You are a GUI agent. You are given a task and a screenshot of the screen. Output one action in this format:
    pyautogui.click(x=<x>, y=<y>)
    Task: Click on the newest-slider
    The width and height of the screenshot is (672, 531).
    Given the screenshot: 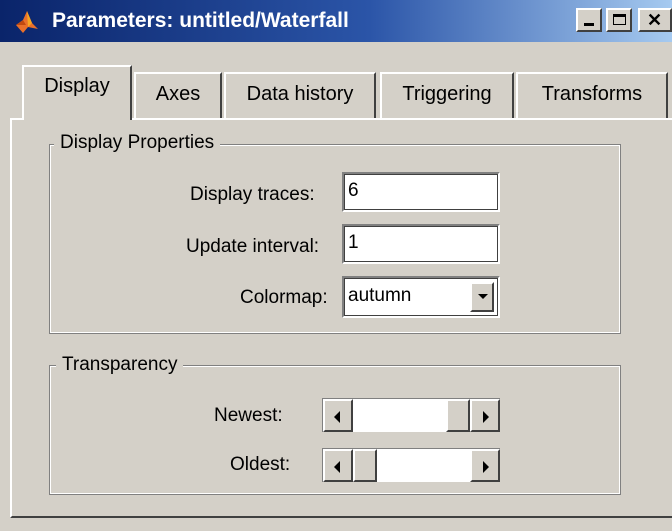 What is the action you would take?
    pyautogui.click(x=411, y=415)
    